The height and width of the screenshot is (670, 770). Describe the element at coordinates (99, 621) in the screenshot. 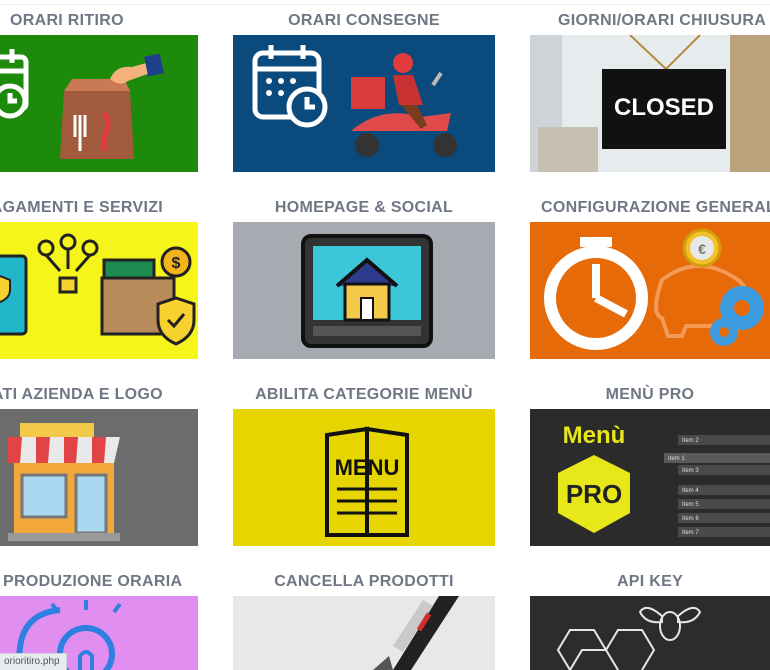

I see `tile-produzione-oraria: PRODUZIONE ORARIA orioritiro.php` at that location.